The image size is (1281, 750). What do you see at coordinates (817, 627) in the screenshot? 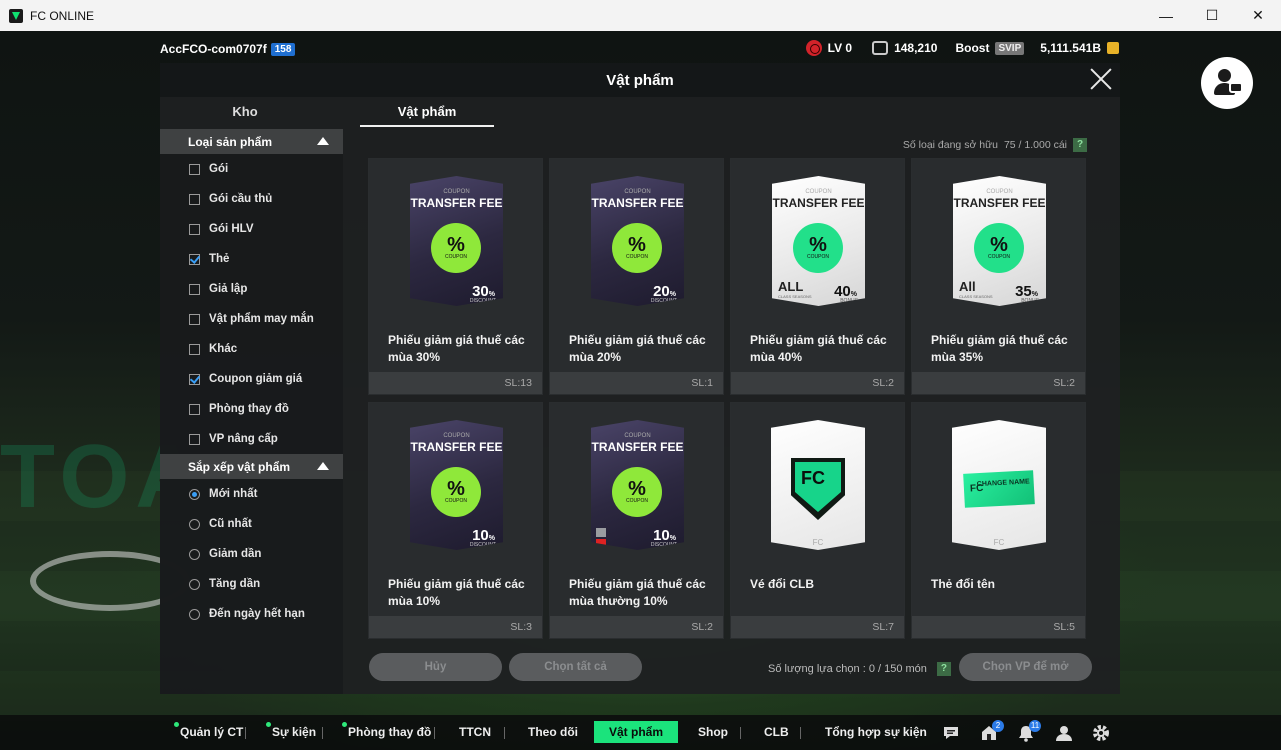
I see `item-quantity: SL:7` at bounding box center [817, 627].